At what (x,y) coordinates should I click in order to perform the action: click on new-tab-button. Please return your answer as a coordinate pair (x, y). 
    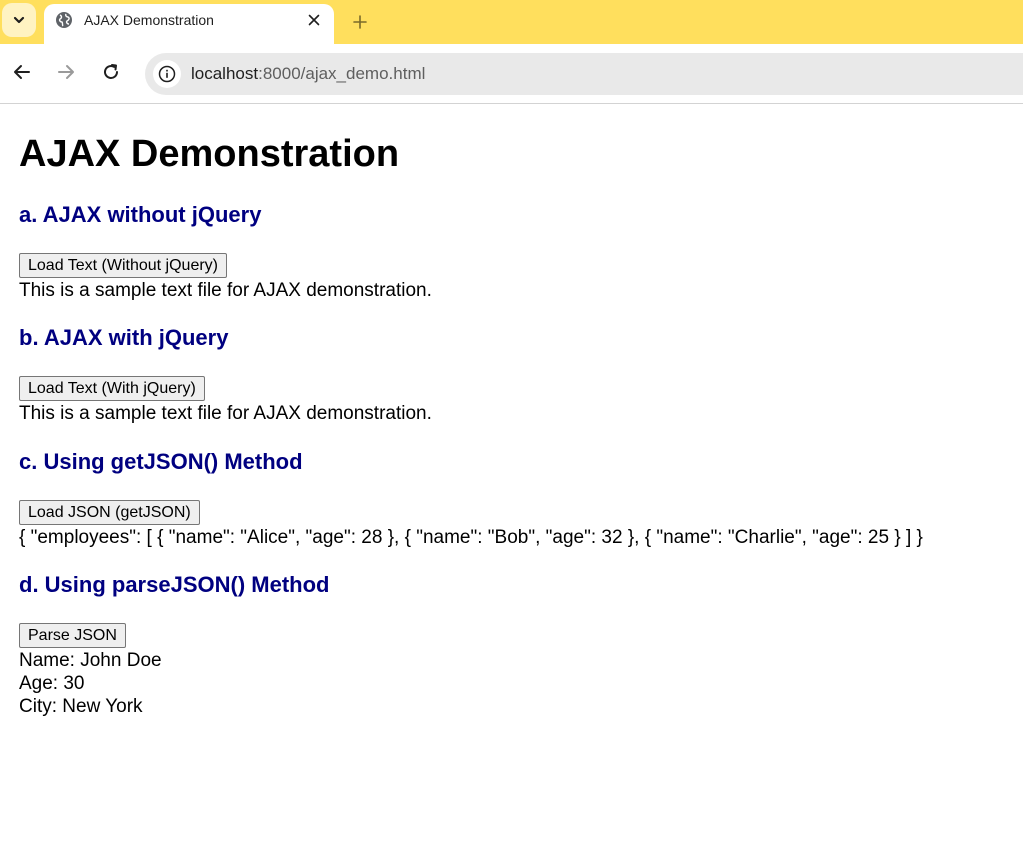
    Looking at the image, I should click on (360, 22).